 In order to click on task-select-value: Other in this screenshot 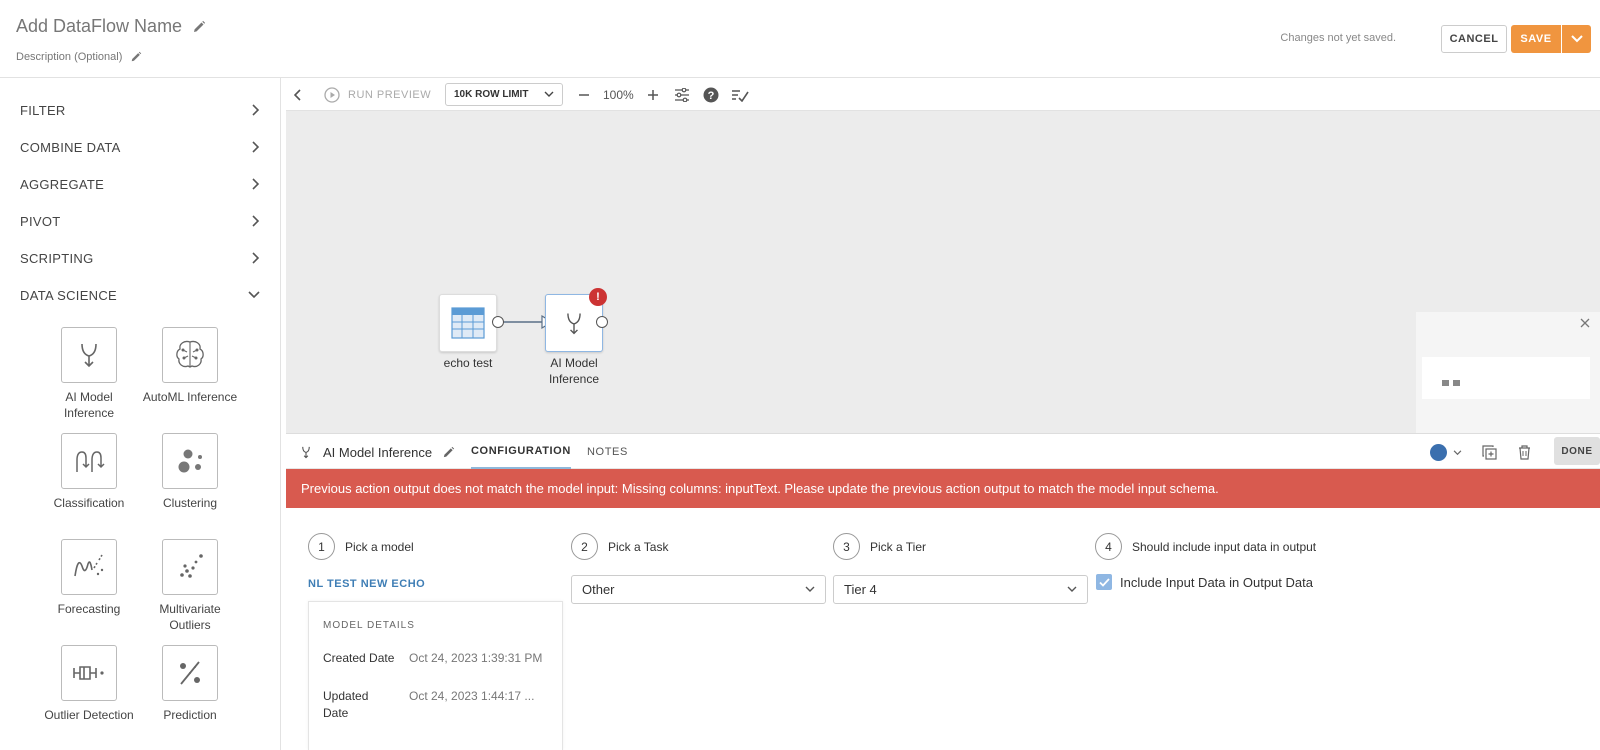, I will do `click(598, 589)`.